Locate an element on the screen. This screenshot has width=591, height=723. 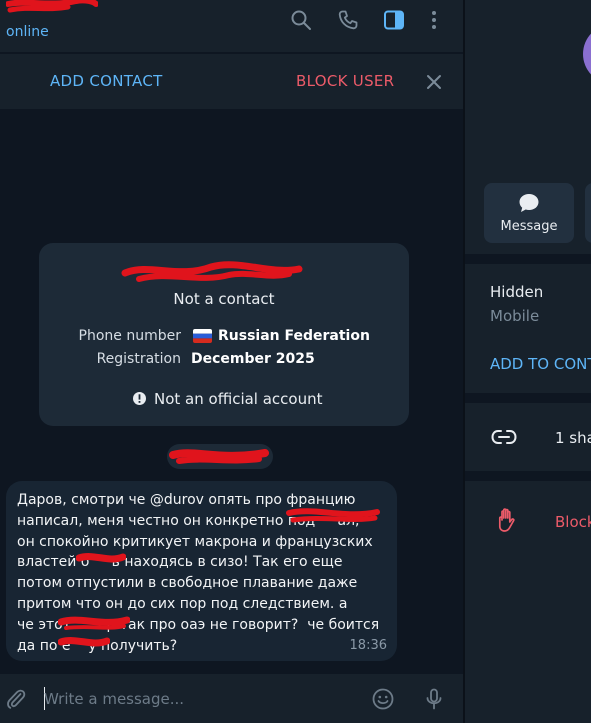
block-user-button: BLOCK USER is located at coordinates (345, 81).